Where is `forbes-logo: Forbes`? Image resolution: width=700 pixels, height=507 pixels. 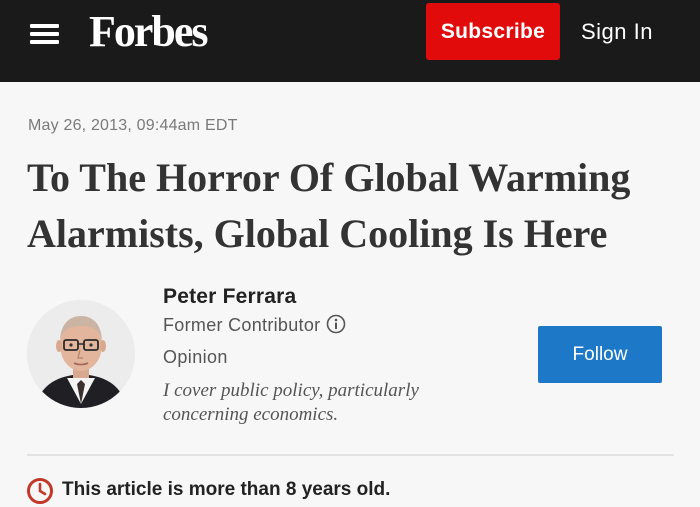 forbes-logo: Forbes is located at coordinates (149, 32).